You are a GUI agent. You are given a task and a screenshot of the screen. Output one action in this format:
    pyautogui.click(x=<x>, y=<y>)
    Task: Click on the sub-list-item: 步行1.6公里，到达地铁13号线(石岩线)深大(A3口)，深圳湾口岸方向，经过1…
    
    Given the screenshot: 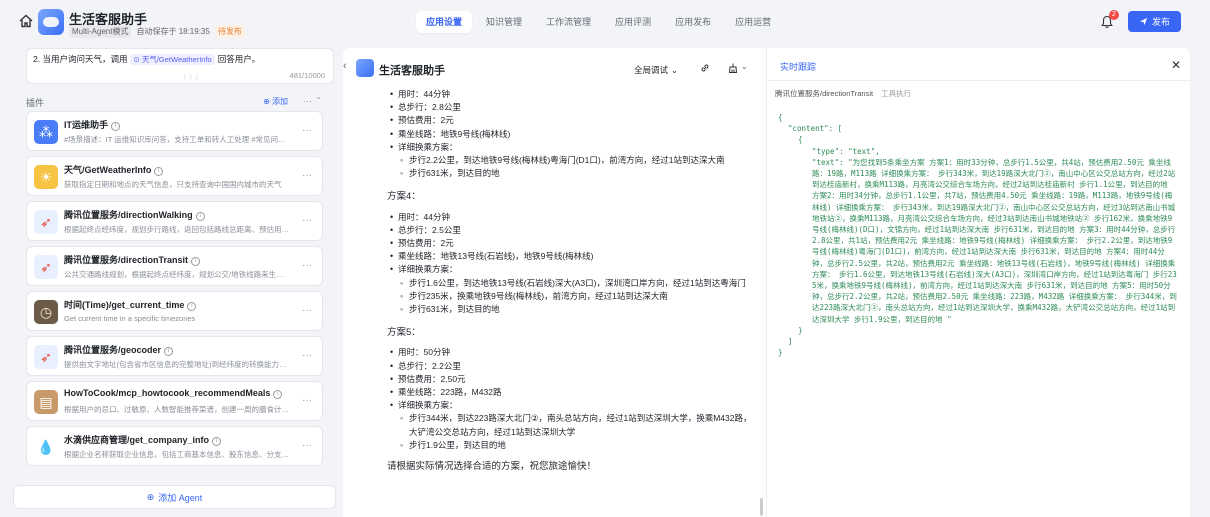 What is the action you would take?
    pyautogui.click(x=572, y=283)
    